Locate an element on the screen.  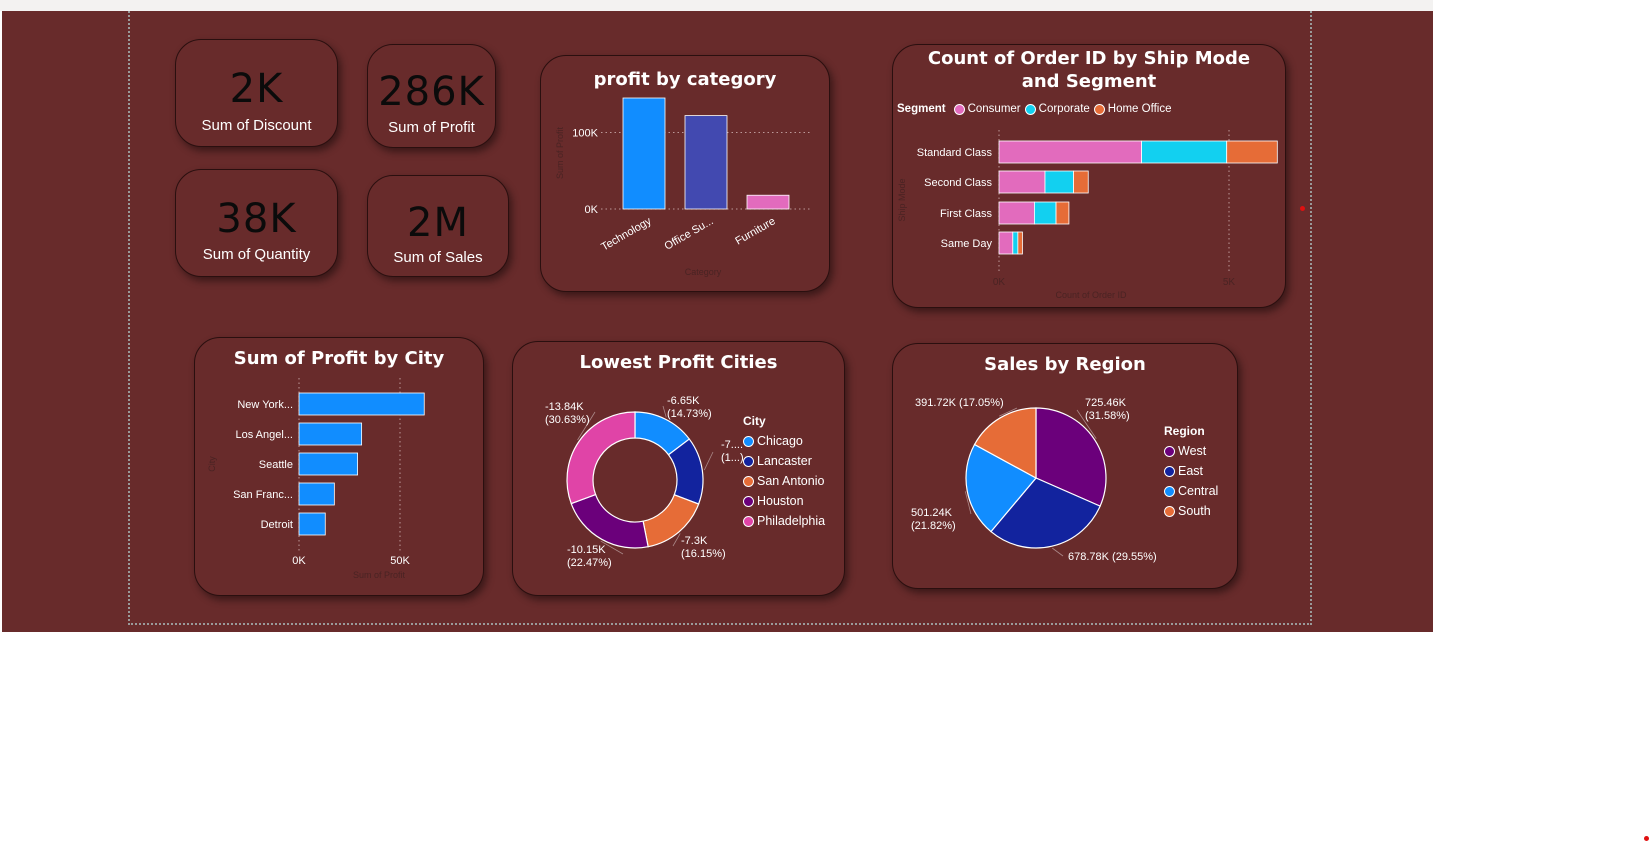
data-label: 725.46K is located at coordinates (1106, 403).